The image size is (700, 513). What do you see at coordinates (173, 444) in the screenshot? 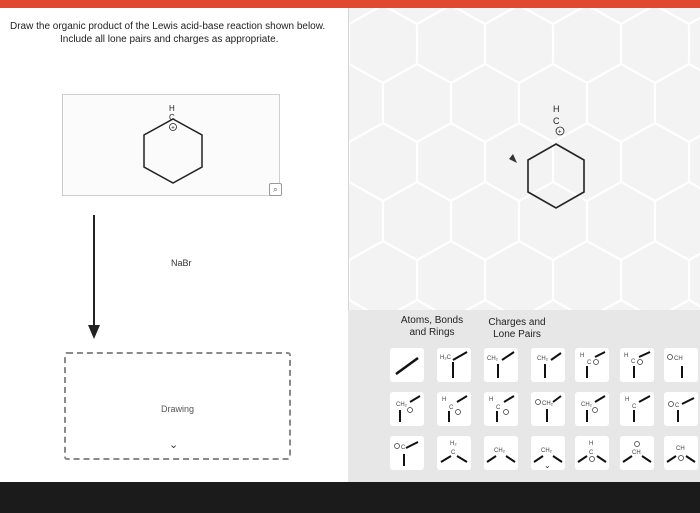
I see `chevron-down-icon: ⌄` at bounding box center [173, 444].